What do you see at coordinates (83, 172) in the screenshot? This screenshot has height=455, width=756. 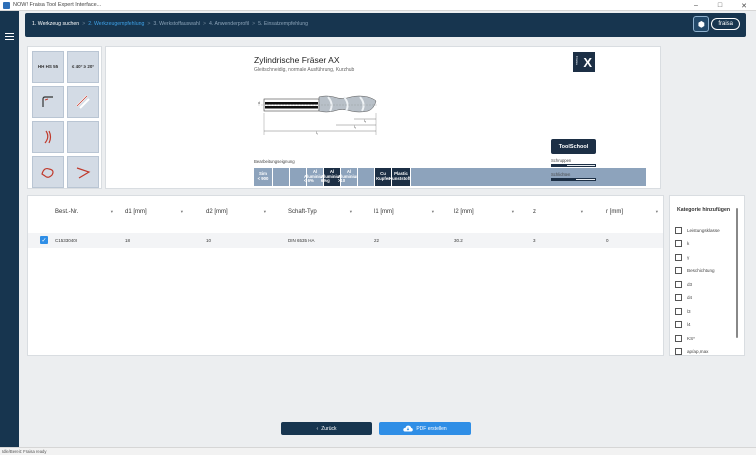 I see `ramp-tile` at bounding box center [83, 172].